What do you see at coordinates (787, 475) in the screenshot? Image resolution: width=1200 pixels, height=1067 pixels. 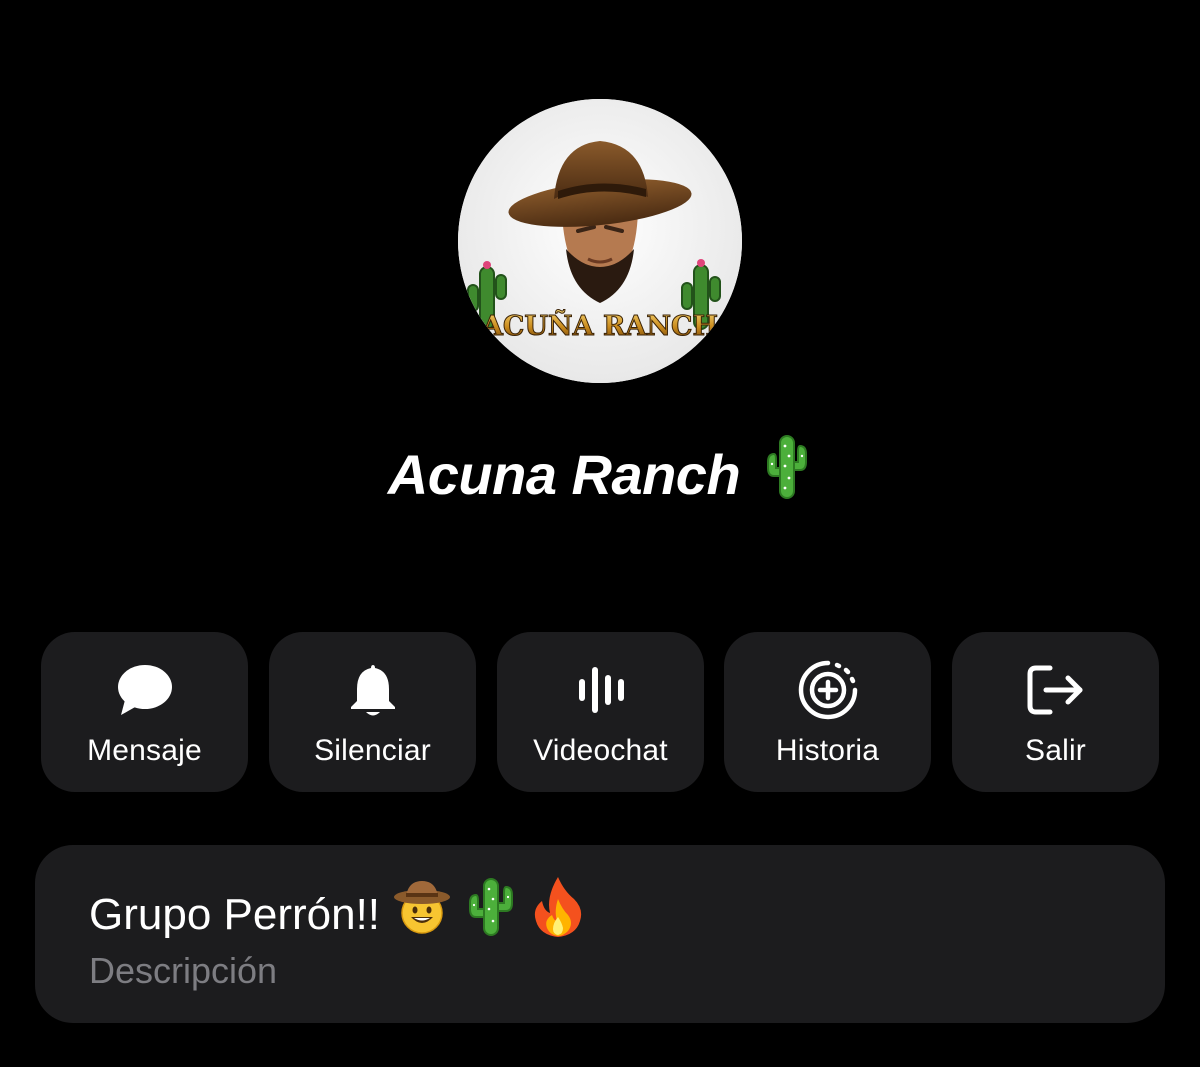 I see `cactus-emoji-icon` at bounding box center [787, 475].